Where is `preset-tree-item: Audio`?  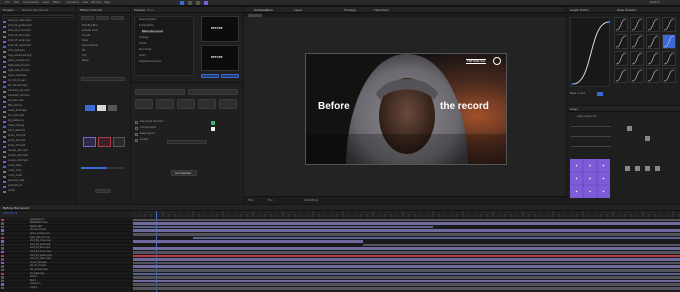
preset-tree-item: Audio is located at coordinates (142, 55).